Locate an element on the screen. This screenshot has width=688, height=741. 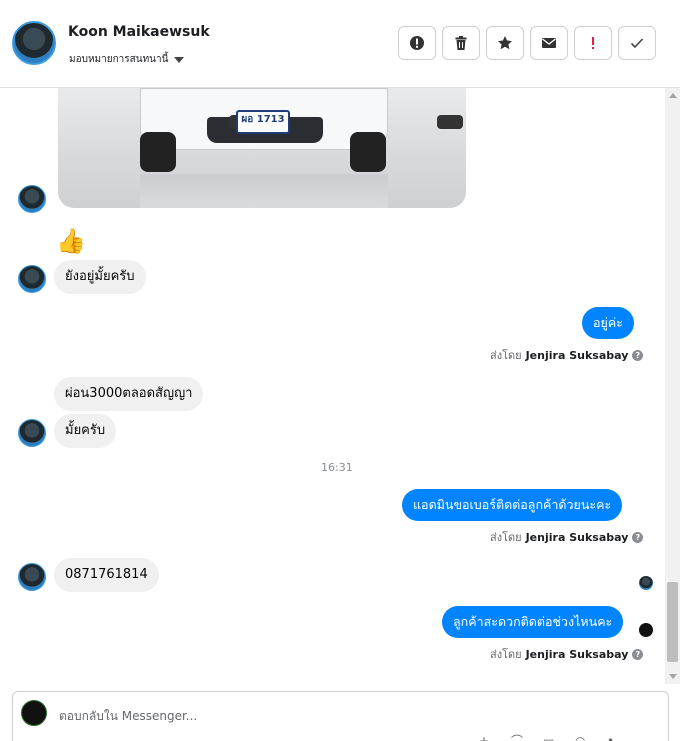
chevron-down-icon is located at coordinates (179, 59).